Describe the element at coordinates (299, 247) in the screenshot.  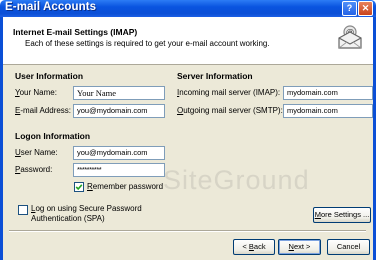
I see `next-button: Next >` at that location.